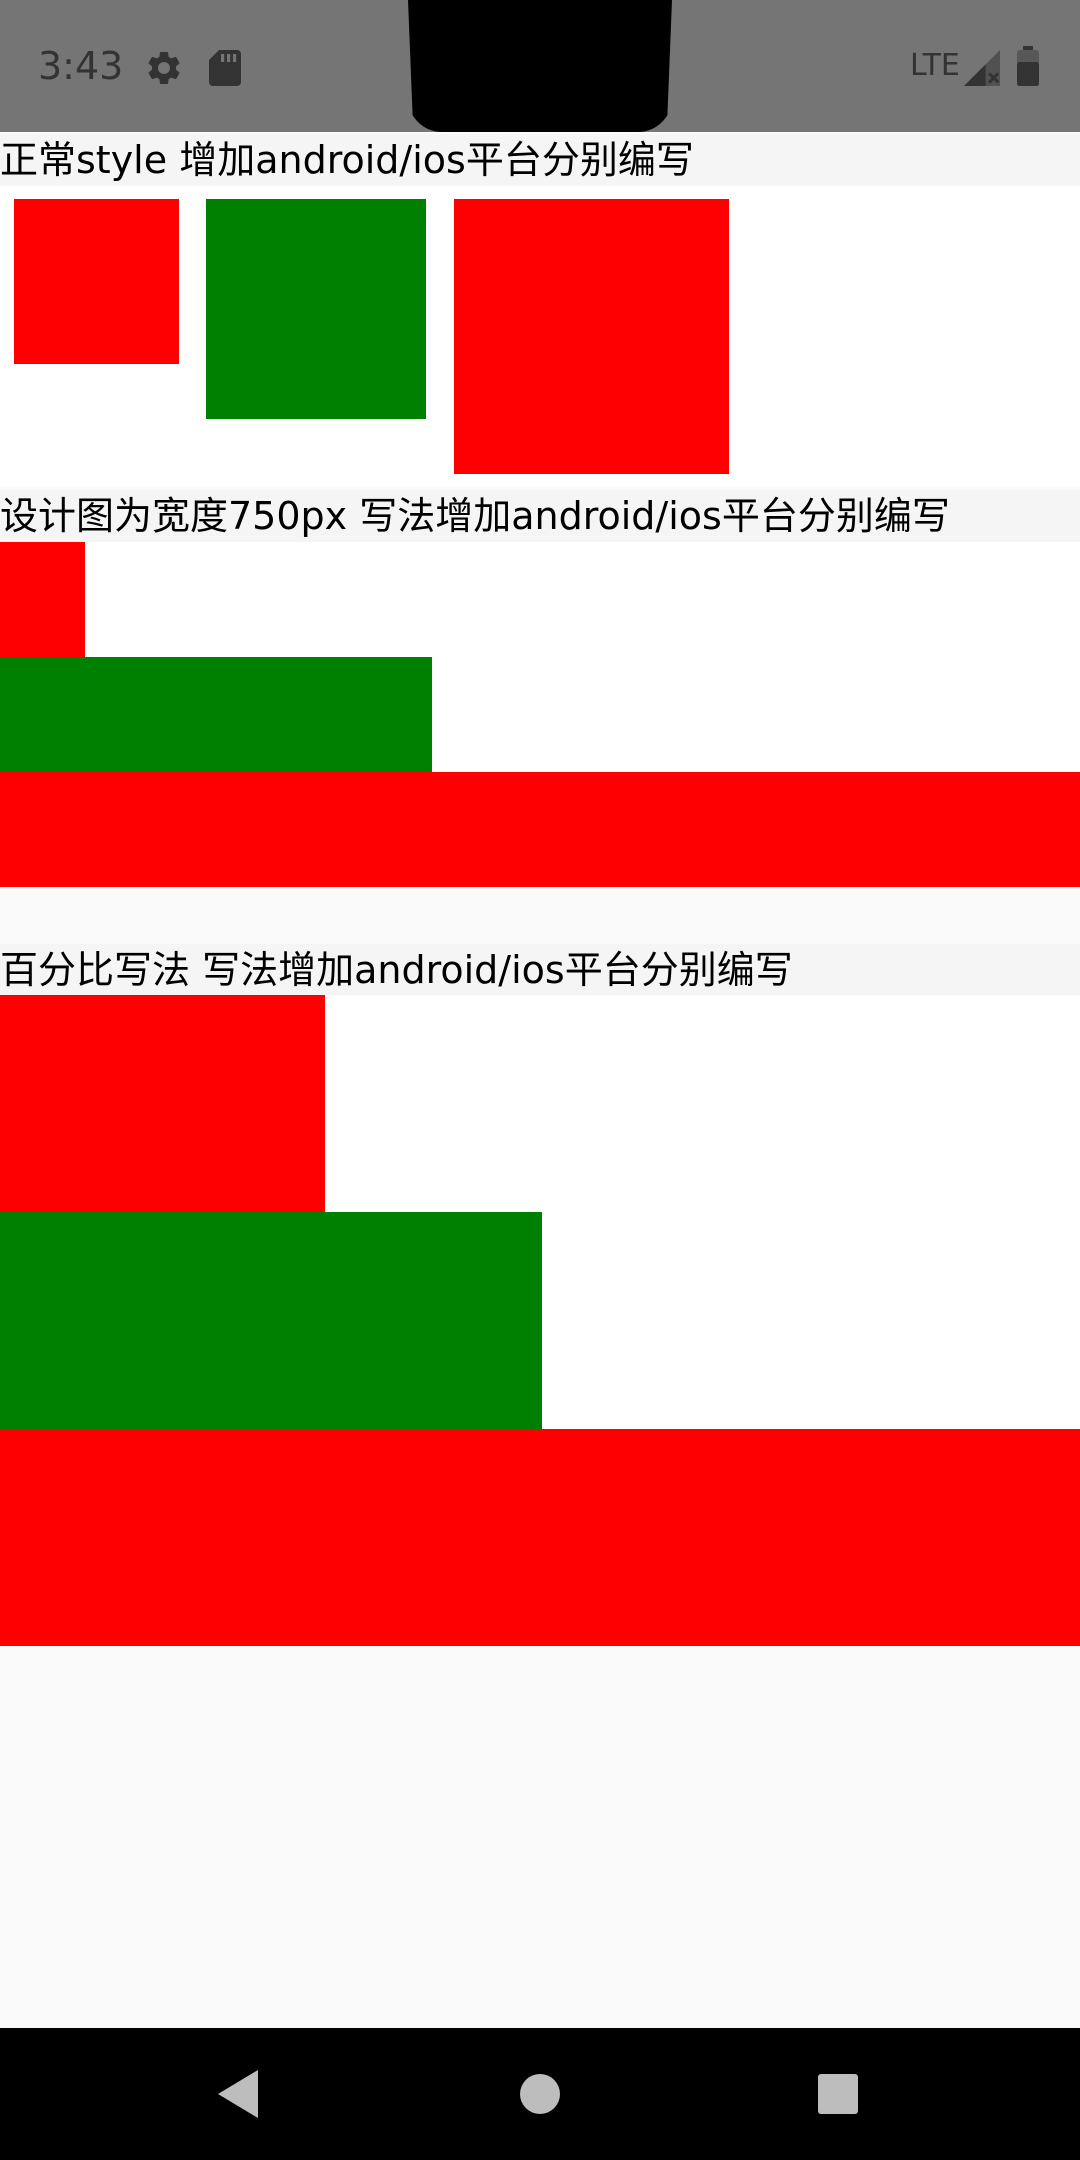 The image size is (1080, 2160). I want to click on home-icon, so click(540, 2094).